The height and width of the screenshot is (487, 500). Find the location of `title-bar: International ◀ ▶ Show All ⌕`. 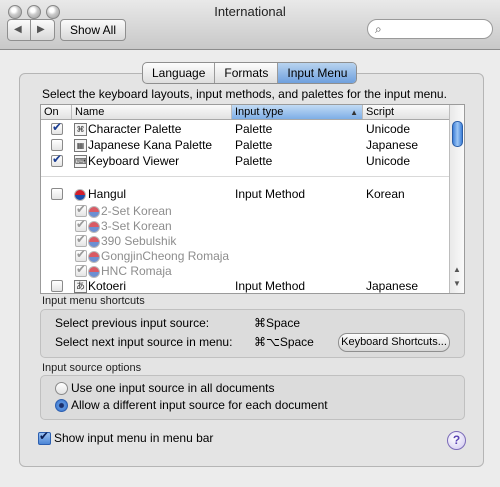

title-bar: International ◀ ▶ Show All ⌕ is located at coordinates (250, 25).